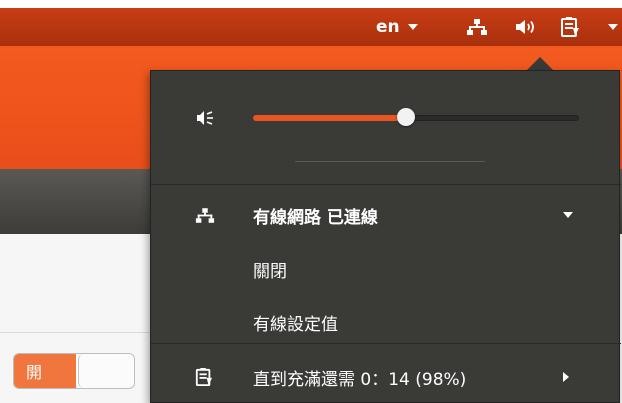  What do you see at coordinates (360, 379) in the screenshot?
I see `battery-status-label: 直到充滿還需 0：14 (98%)` at bounding box center [360, 379].